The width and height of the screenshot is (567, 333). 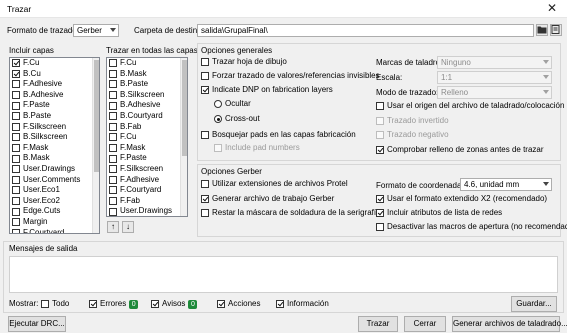 What do you see at coordinates (506, 184) in the screenshot?
I see `coord-format-select: 4.6, unidad mm` at bounding box center [506, 184].